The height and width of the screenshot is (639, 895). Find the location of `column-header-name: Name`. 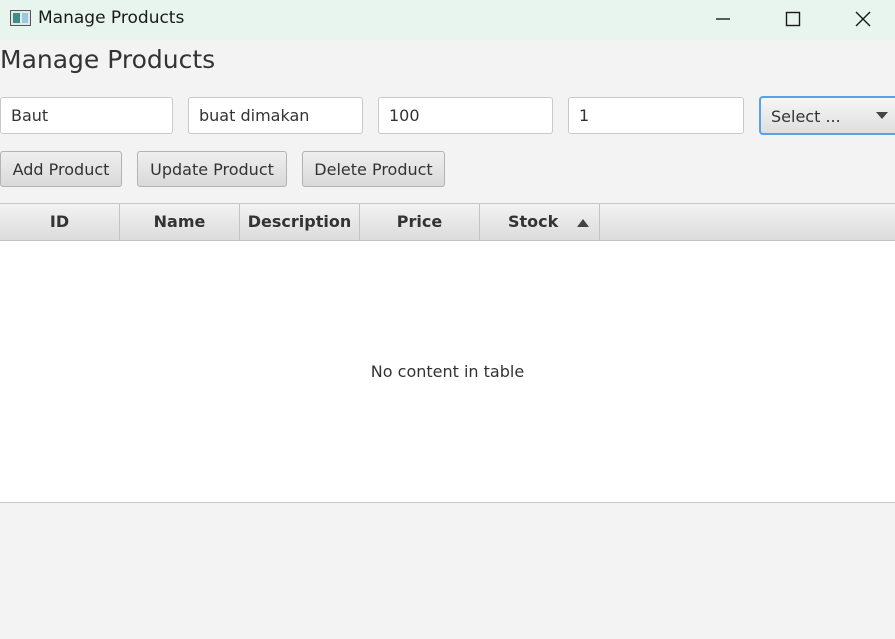

column-header-name: Name is located at coordinates (180, 222).